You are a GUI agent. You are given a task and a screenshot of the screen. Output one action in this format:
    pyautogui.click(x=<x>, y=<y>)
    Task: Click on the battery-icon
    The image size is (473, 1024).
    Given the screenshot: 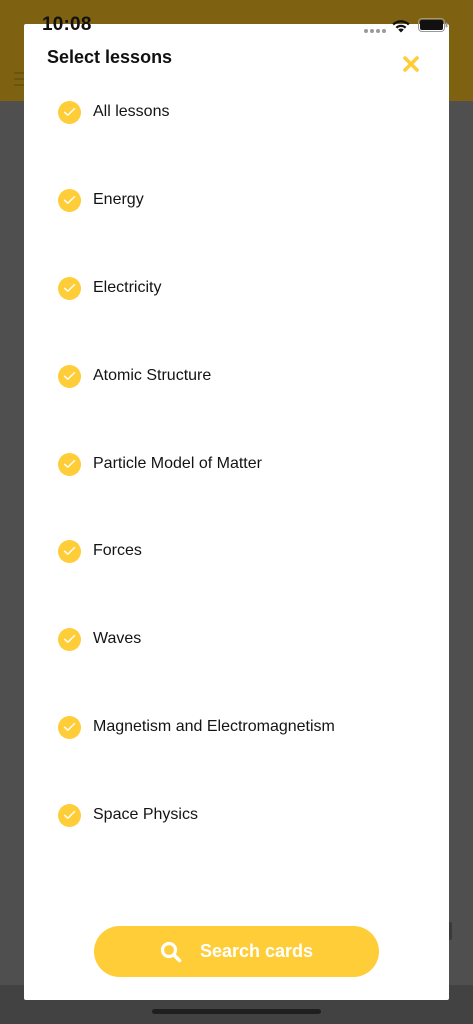 What is the action you would take?
    pyautogui.click(x=433, y=25)
    